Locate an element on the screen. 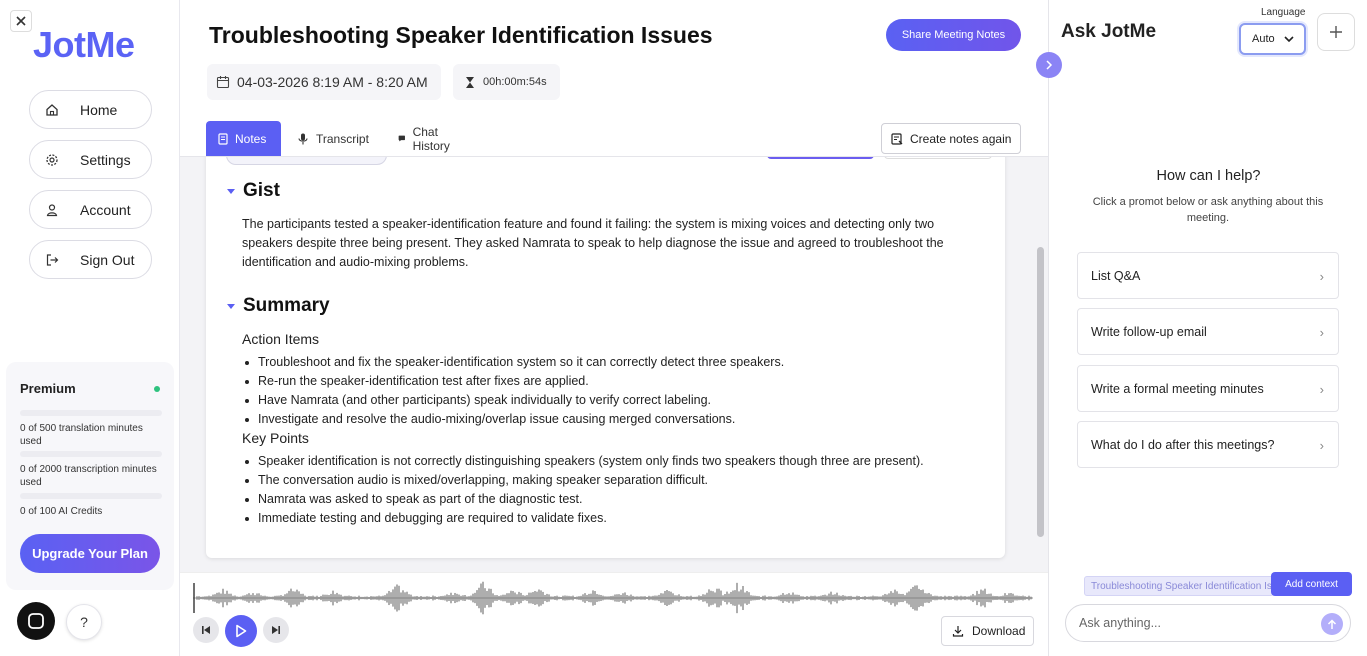 The width and height of the screenshot is (1367, 656). support-chat-button is located at coordinates (36, 621).